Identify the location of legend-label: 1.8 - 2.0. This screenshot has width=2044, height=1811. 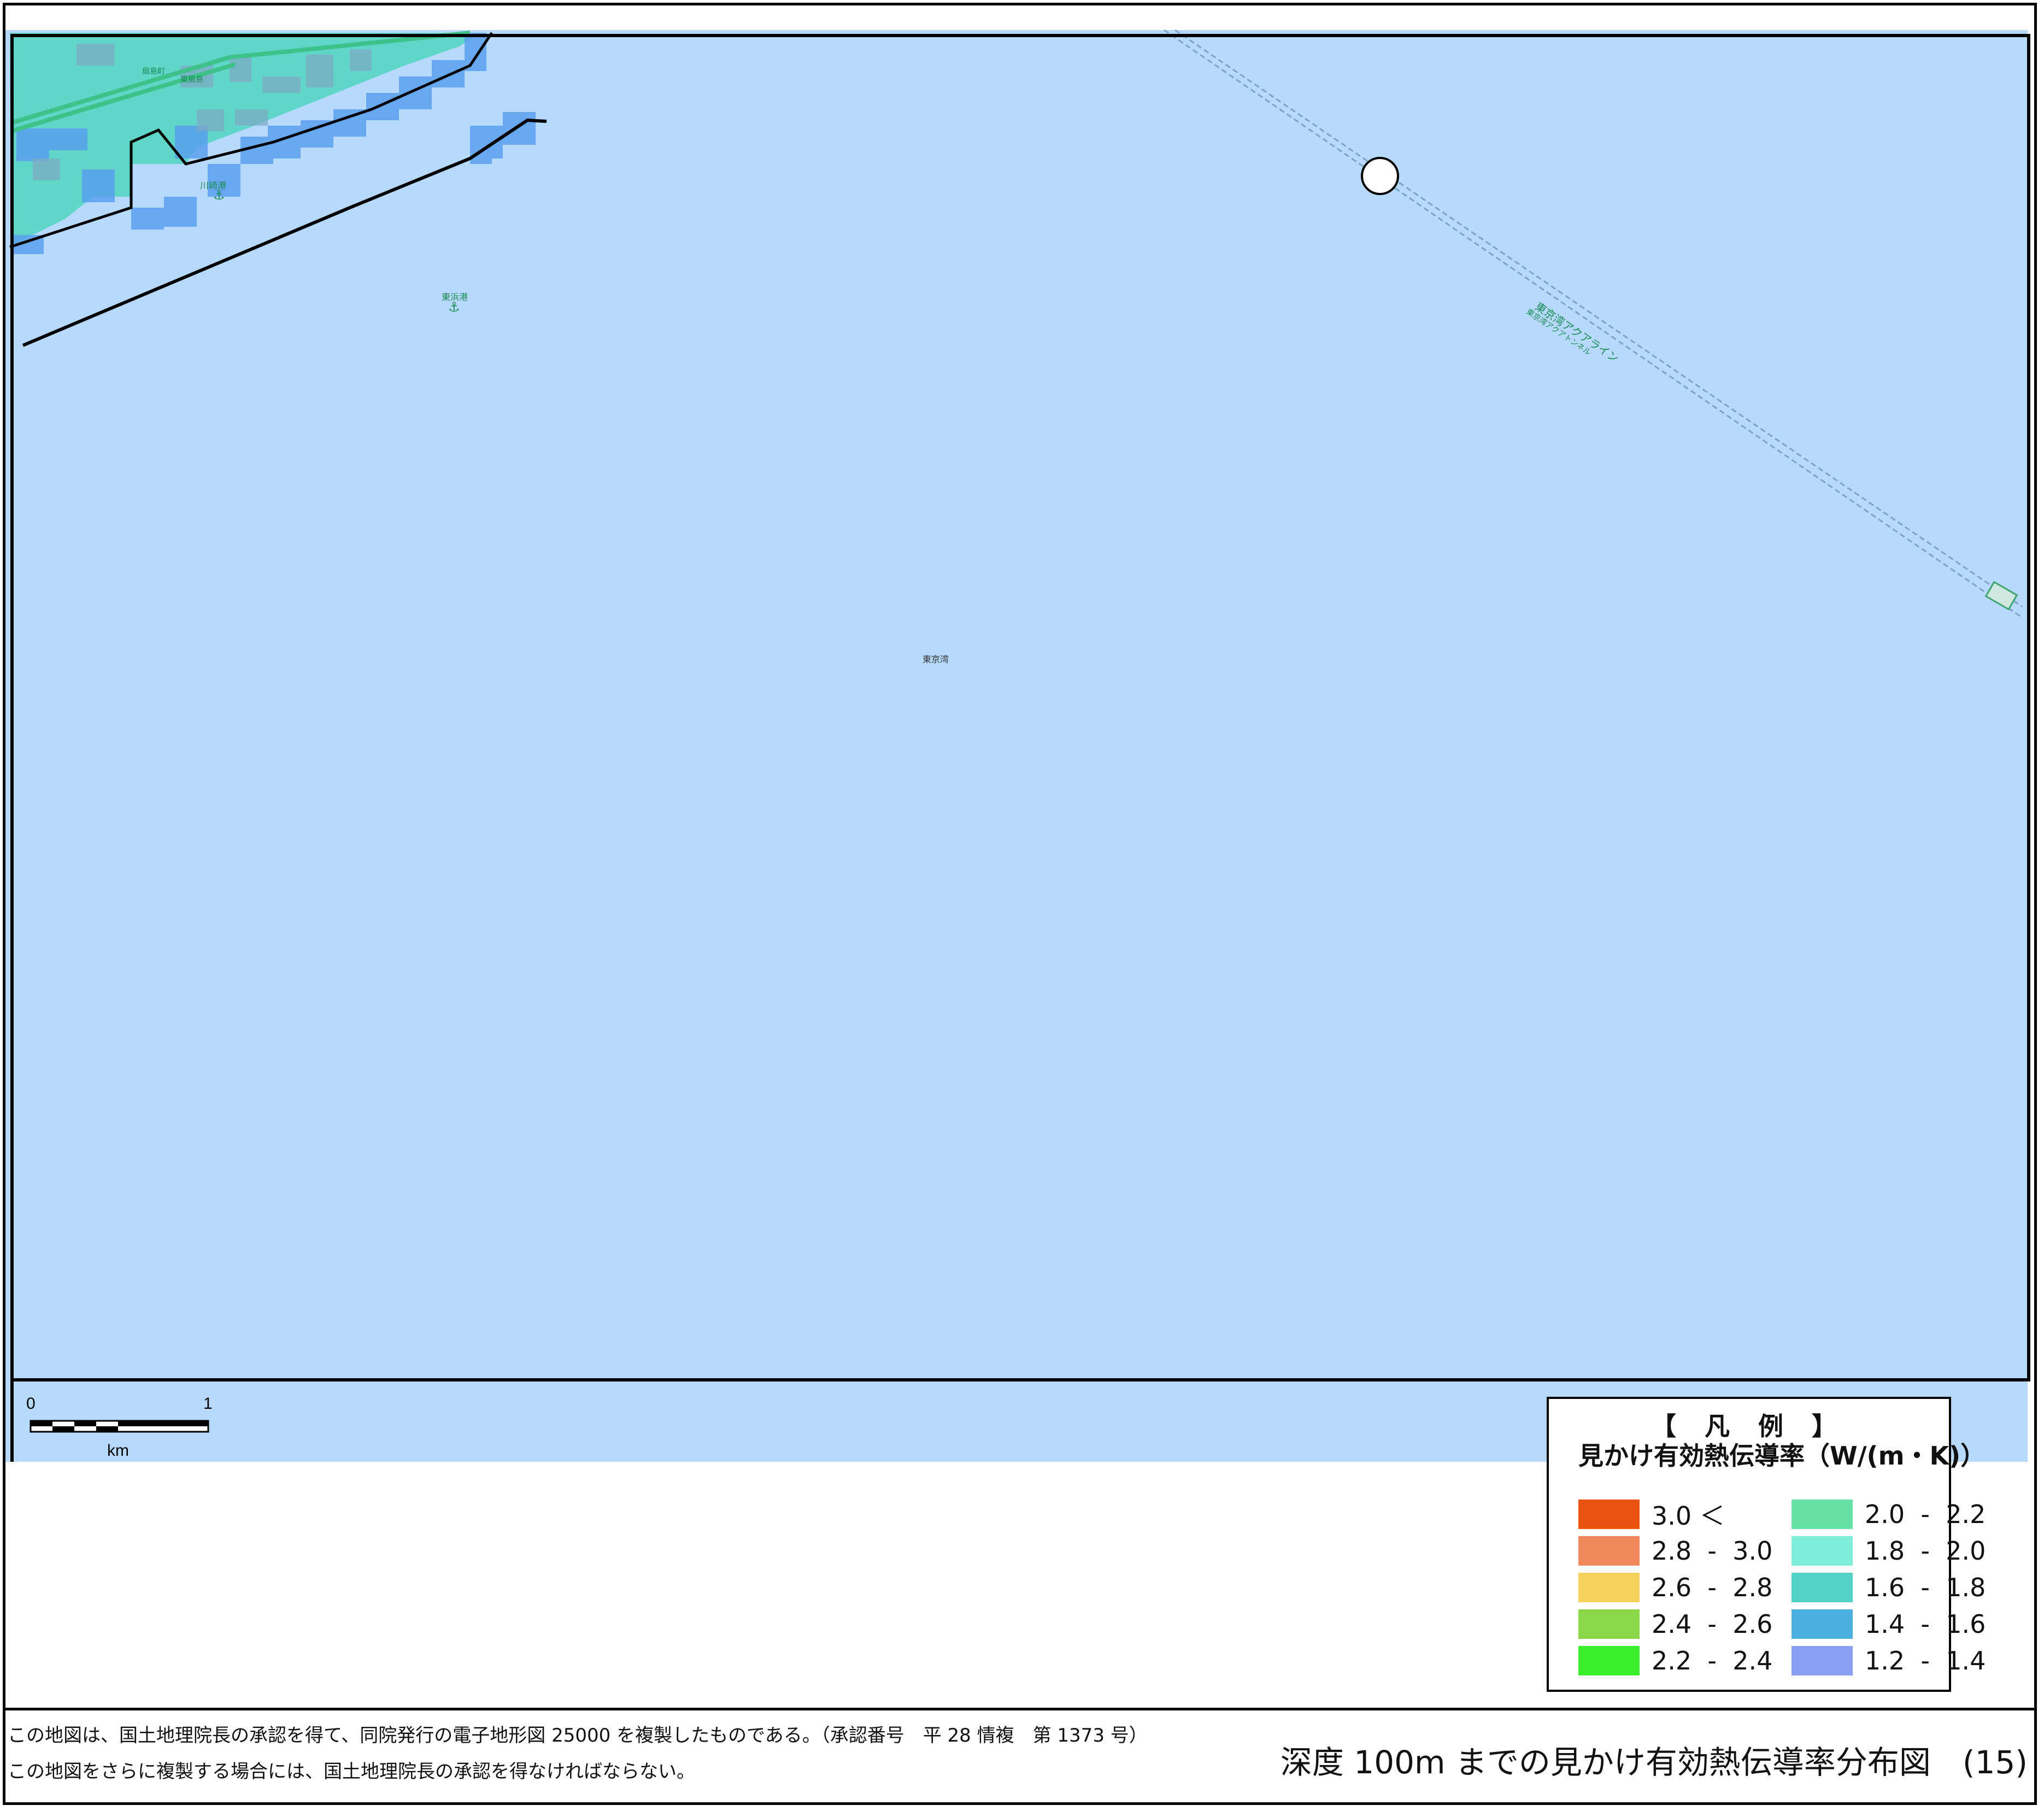
(1925, 1551).